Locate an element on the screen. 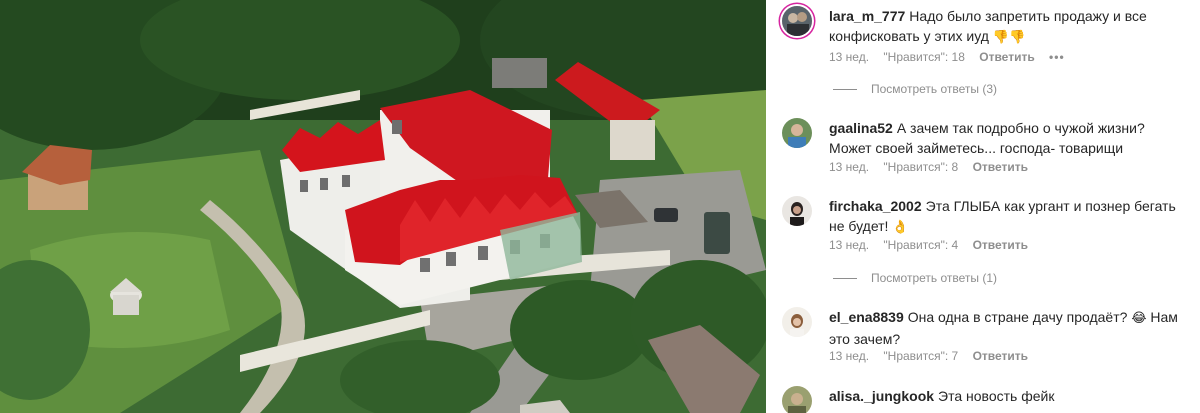 Image resolution: width=1200 pixels, height=413 pixels. comment-content: Эта новость фейк is located at coordinates (996, 396).